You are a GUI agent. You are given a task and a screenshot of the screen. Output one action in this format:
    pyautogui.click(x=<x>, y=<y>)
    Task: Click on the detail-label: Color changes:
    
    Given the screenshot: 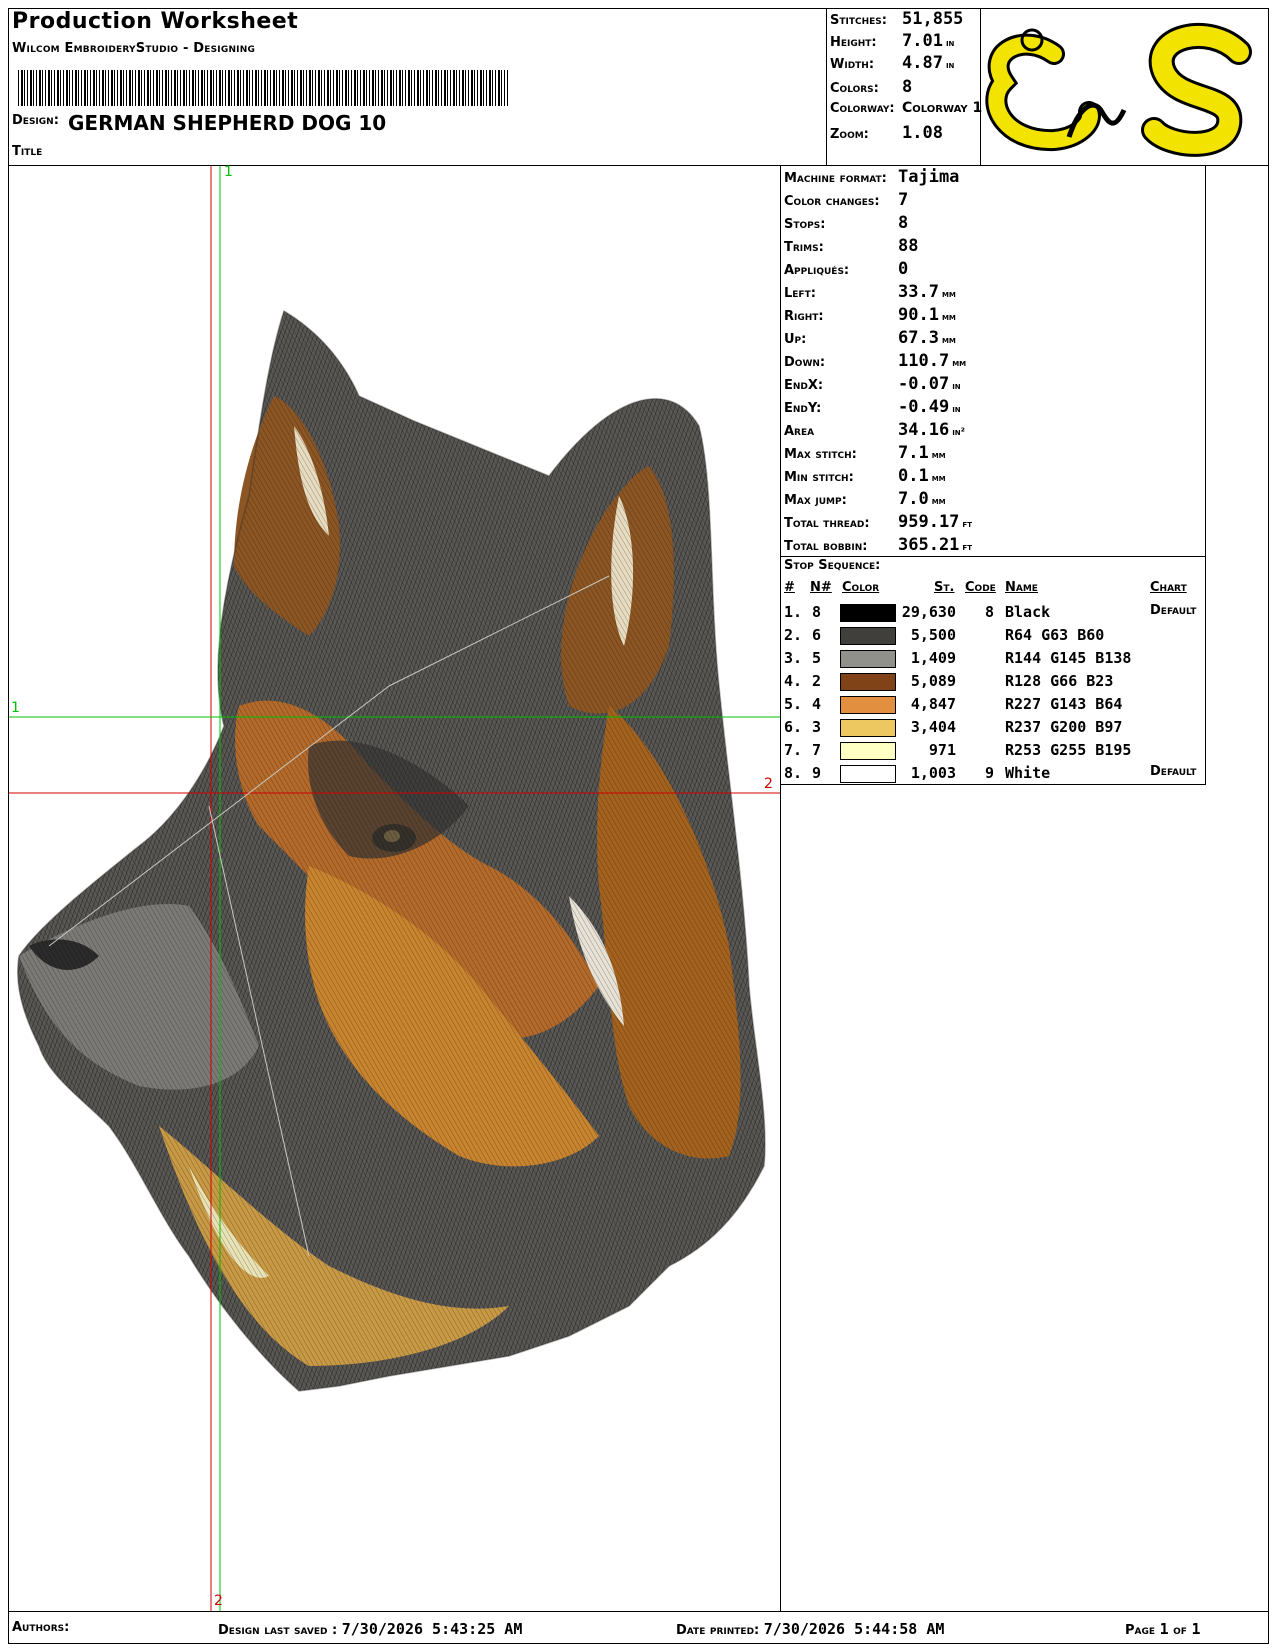 What is the action you would take?
    pyautogui.click(x=832, y=201)
    